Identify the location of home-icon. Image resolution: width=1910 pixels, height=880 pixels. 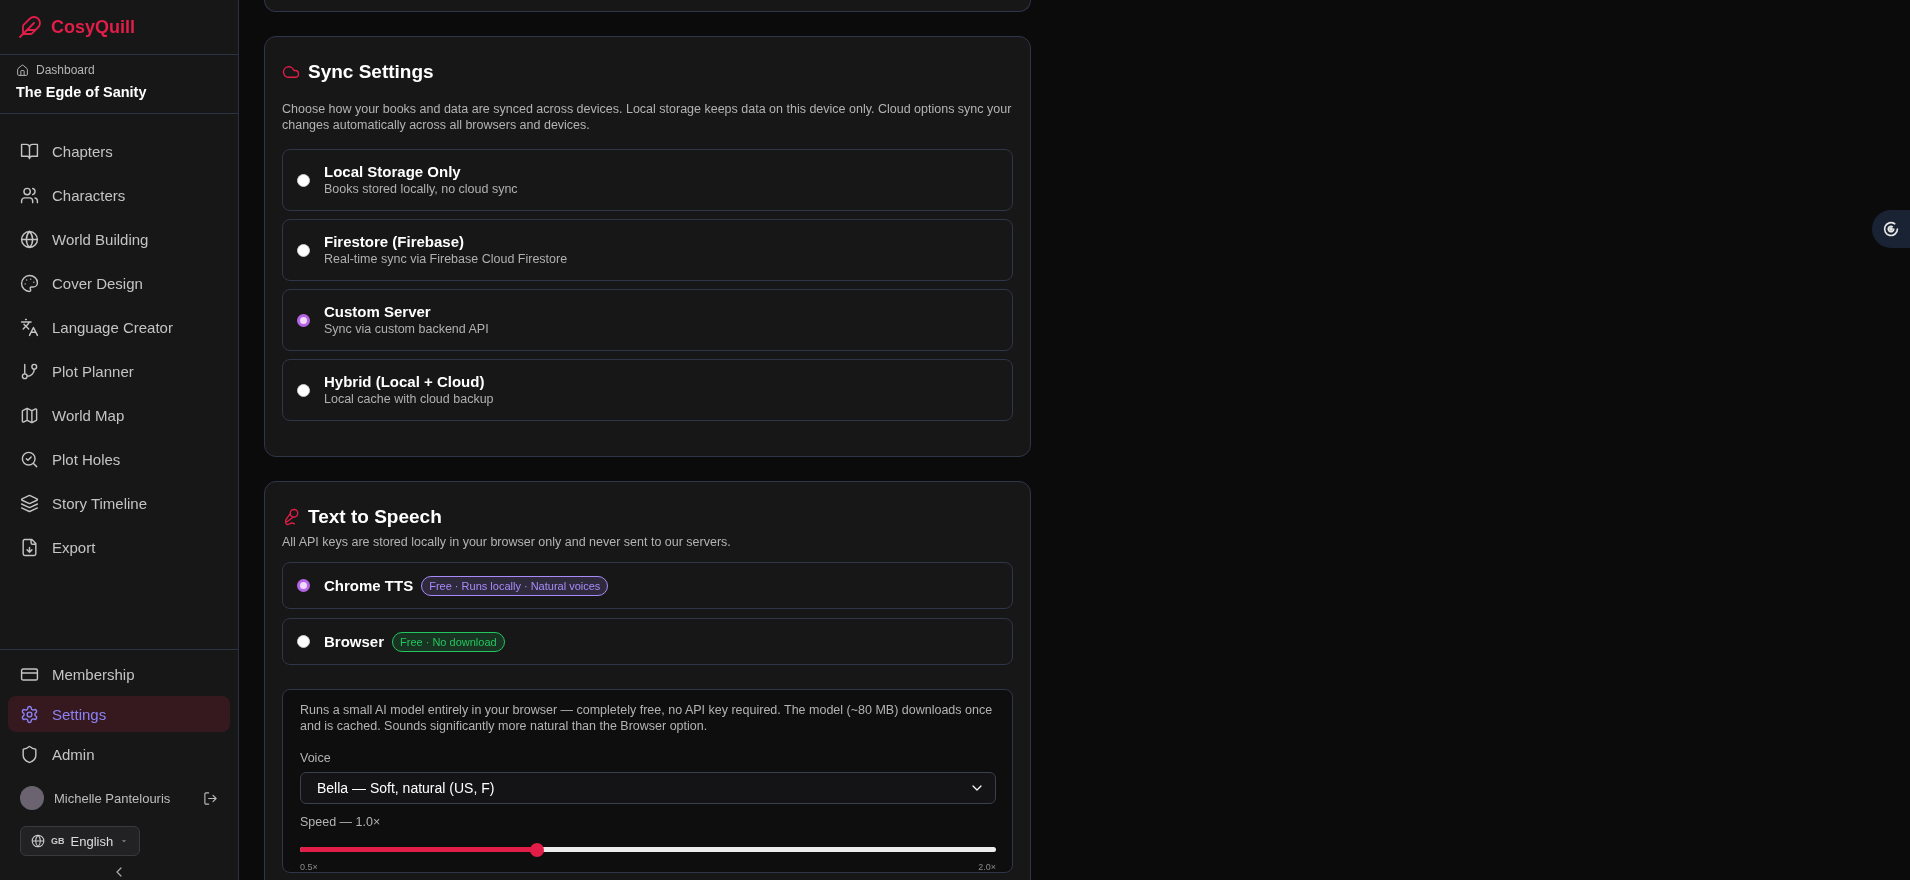
(22, 70).